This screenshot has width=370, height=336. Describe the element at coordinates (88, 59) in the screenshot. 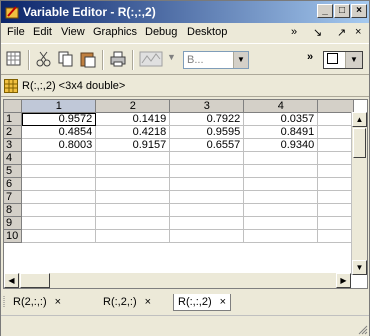

I see `paste-icon` at that location.